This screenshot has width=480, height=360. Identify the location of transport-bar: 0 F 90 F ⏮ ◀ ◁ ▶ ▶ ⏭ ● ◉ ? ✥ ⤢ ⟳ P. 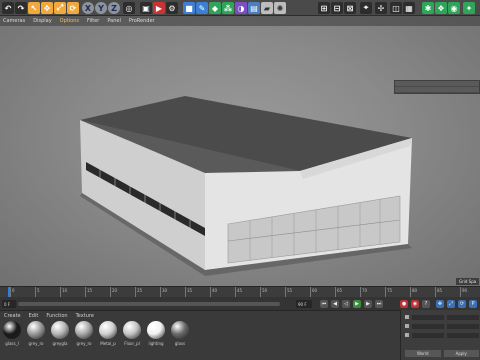
(240, 304).